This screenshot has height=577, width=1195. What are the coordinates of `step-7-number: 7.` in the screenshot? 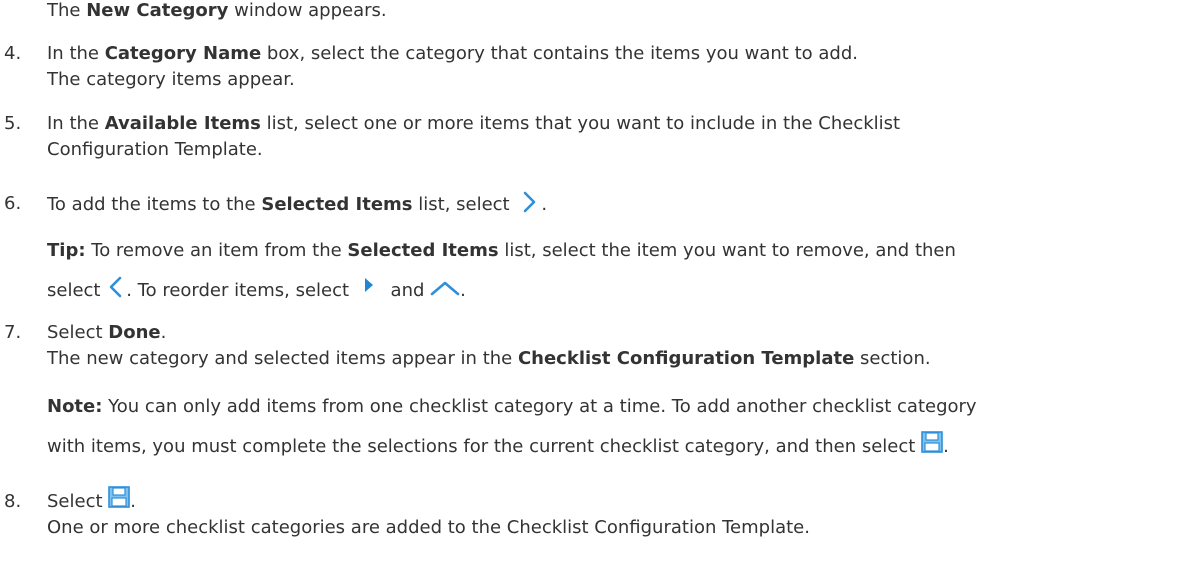 It's located at (13, 332).